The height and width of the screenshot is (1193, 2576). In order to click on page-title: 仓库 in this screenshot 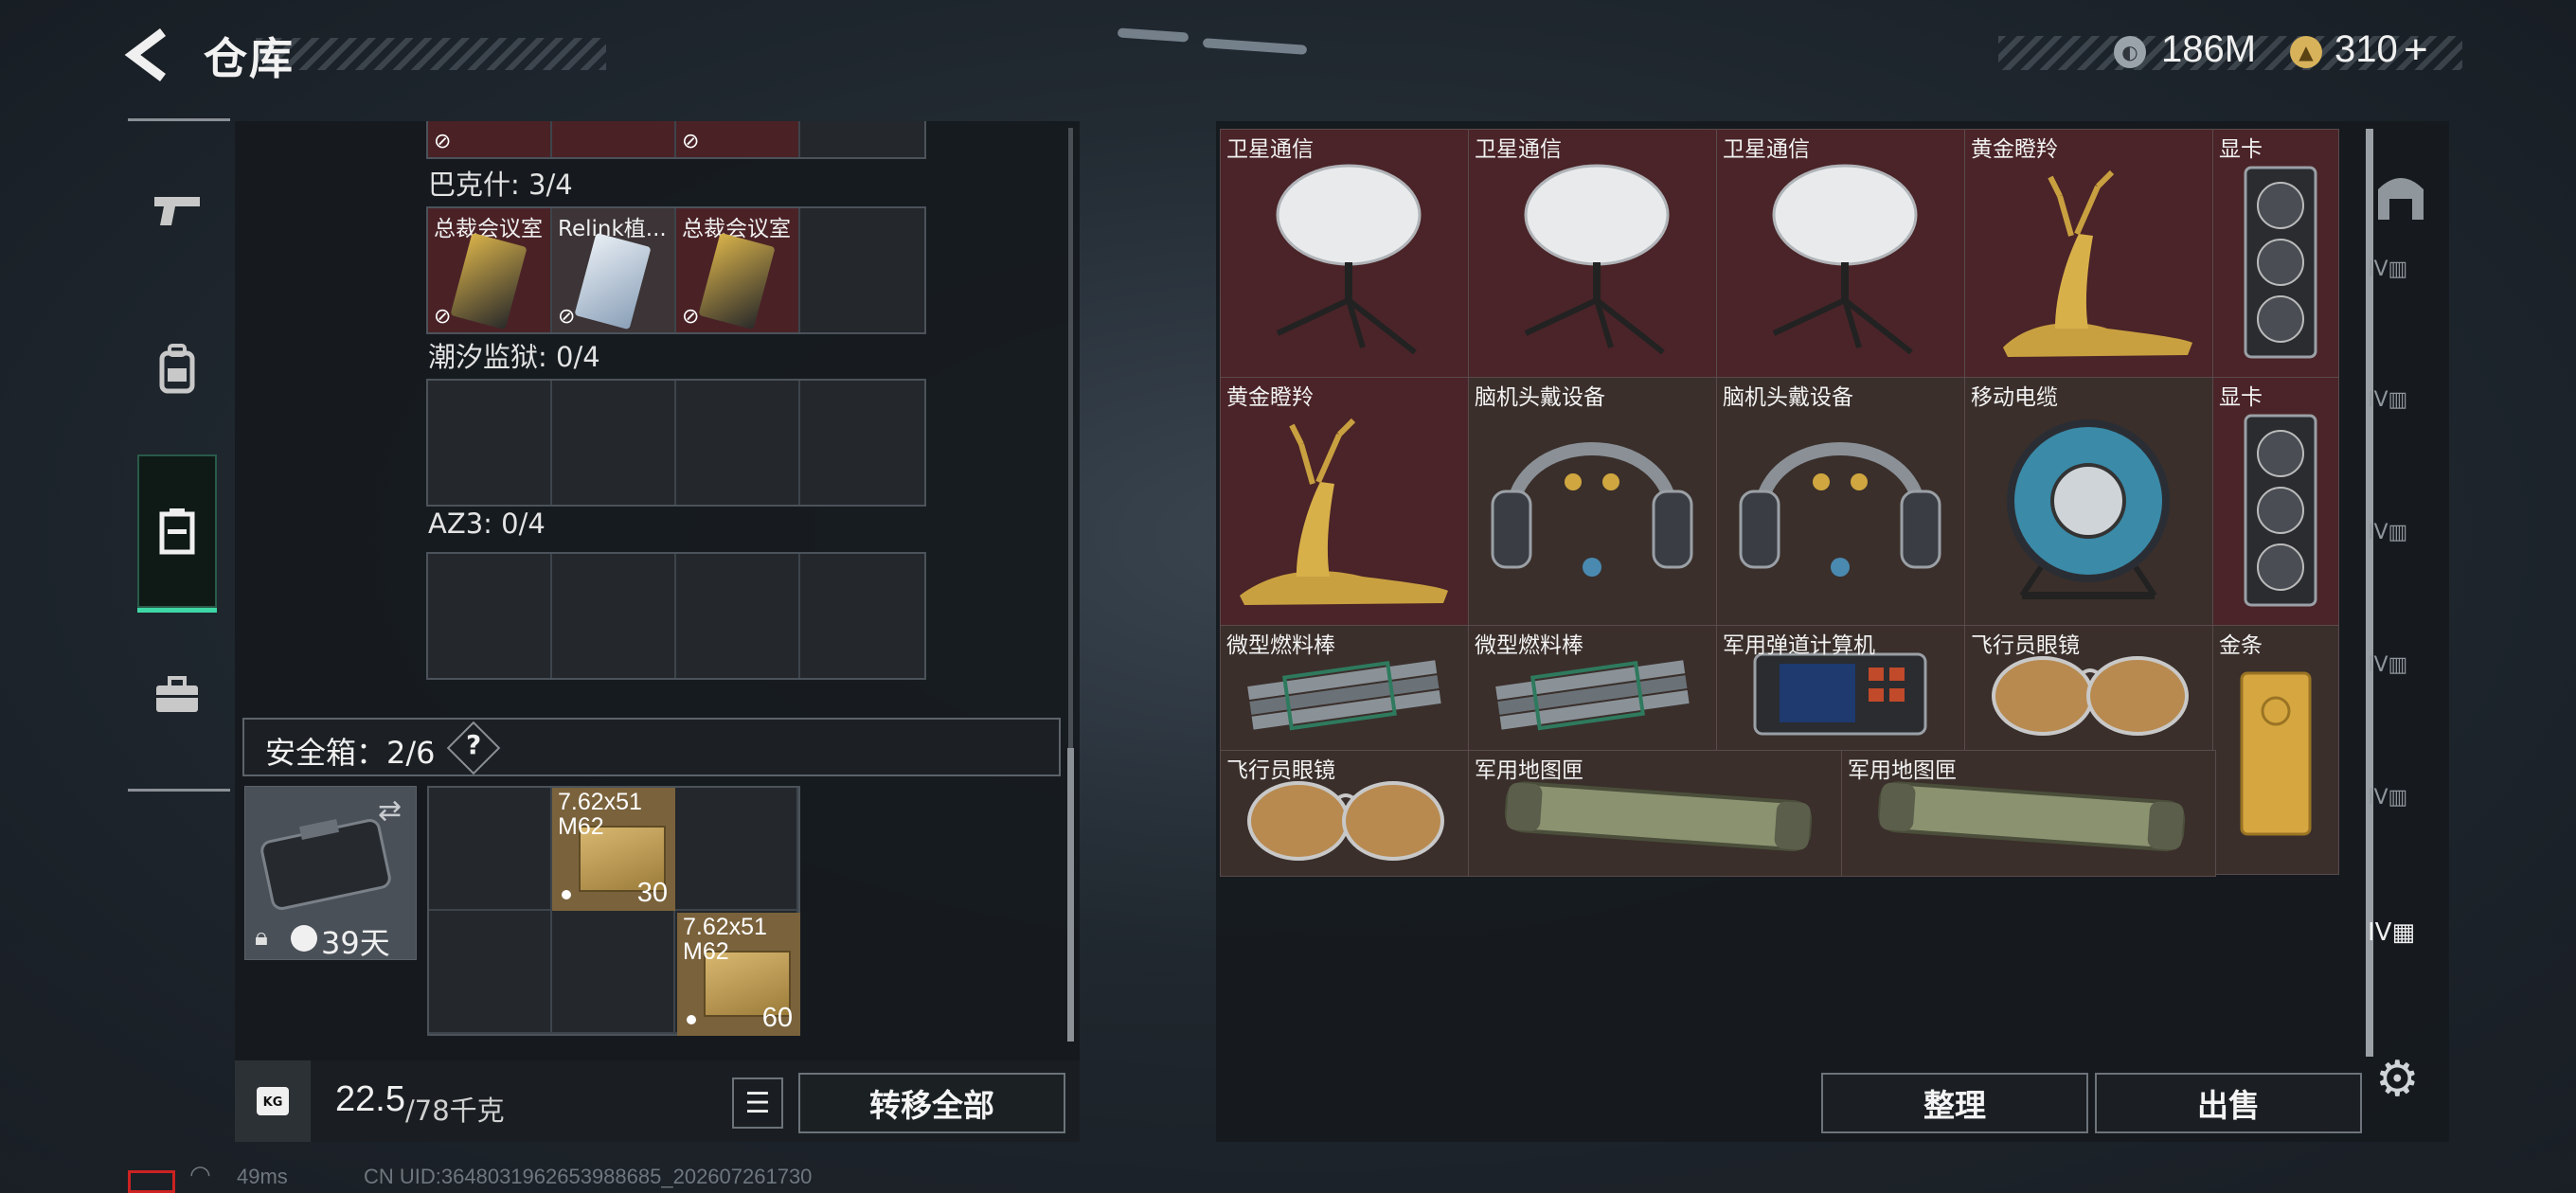, I will do `click(249, 58)`.